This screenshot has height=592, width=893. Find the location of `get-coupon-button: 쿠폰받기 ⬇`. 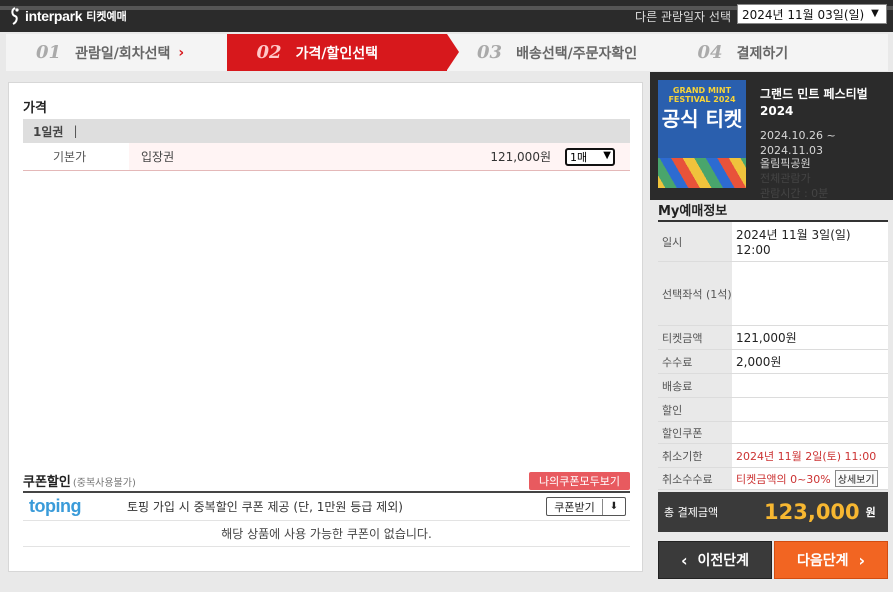

get-coupon-button: 쿠폰받기 ⬇ is located at coordinates (586, 506).